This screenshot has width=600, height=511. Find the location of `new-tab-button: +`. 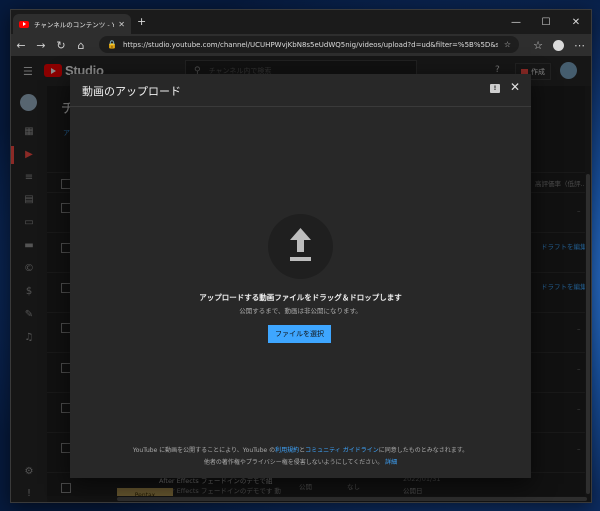

new-tab-button: + is located at coordinates (141, 21).